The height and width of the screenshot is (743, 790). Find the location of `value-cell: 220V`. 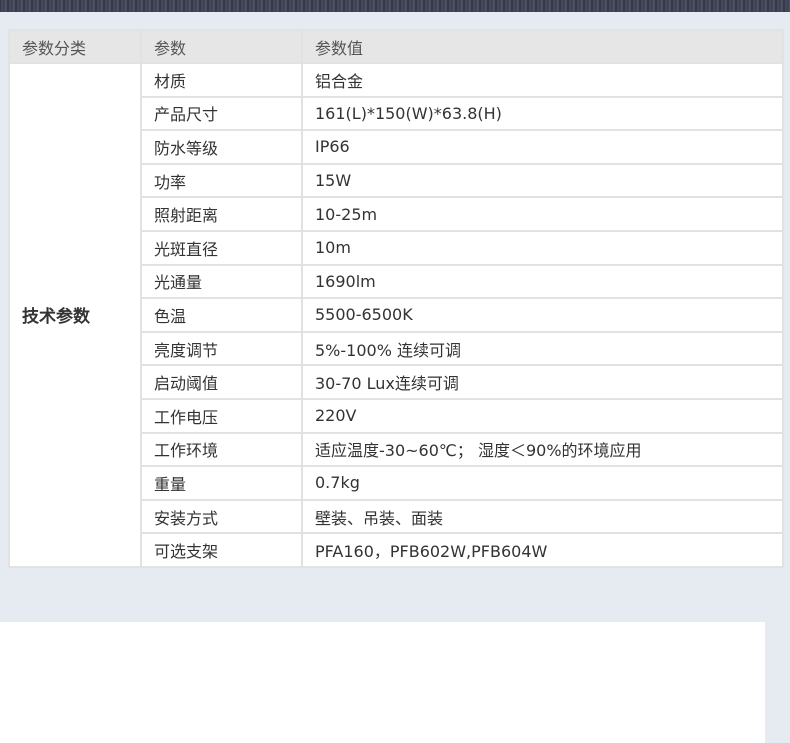

value-cell: 220V is located at coordinates (542, 415).